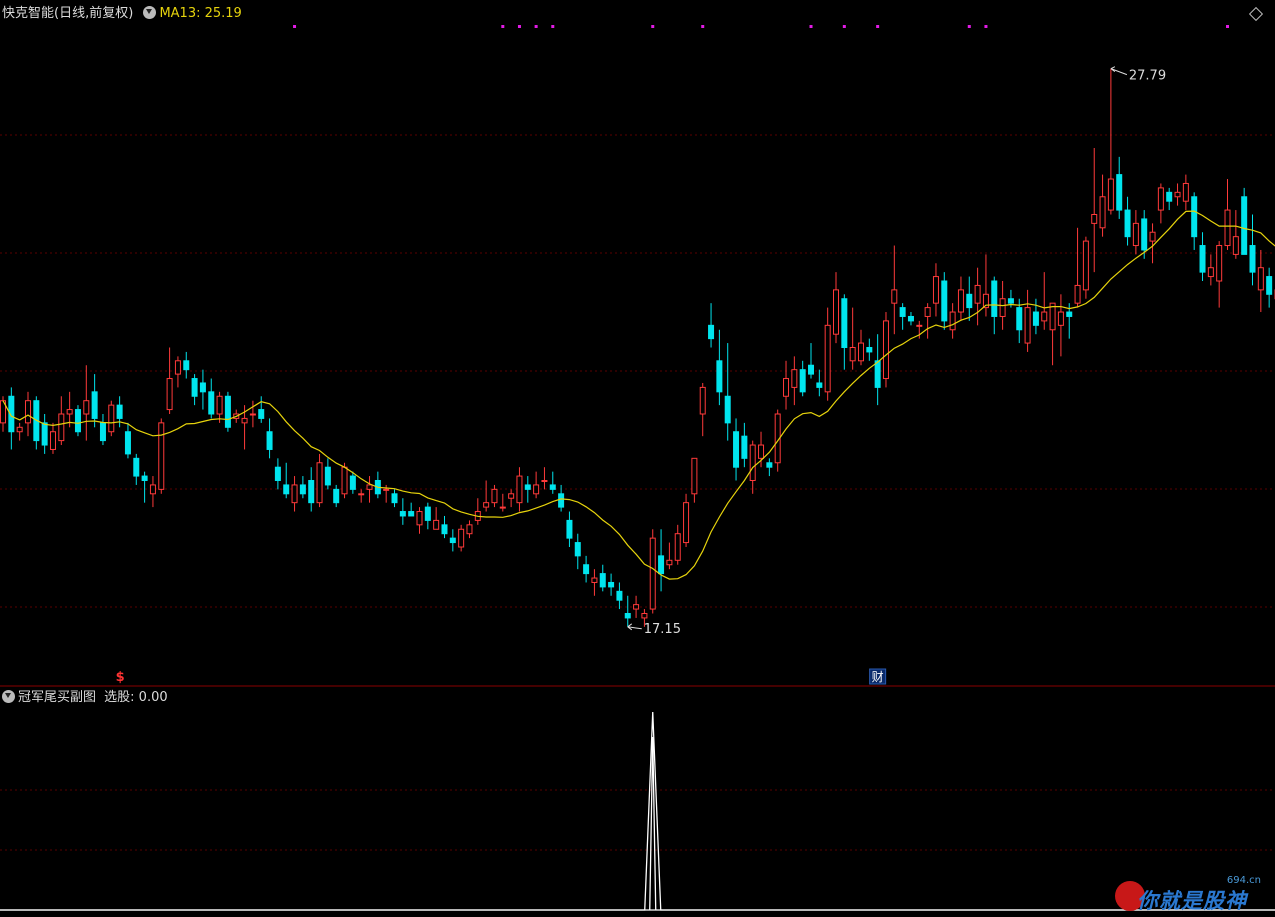 The height and width of the screenshot is (917, 1275). I want to click on finance-marker: 财, so click(878, 676).